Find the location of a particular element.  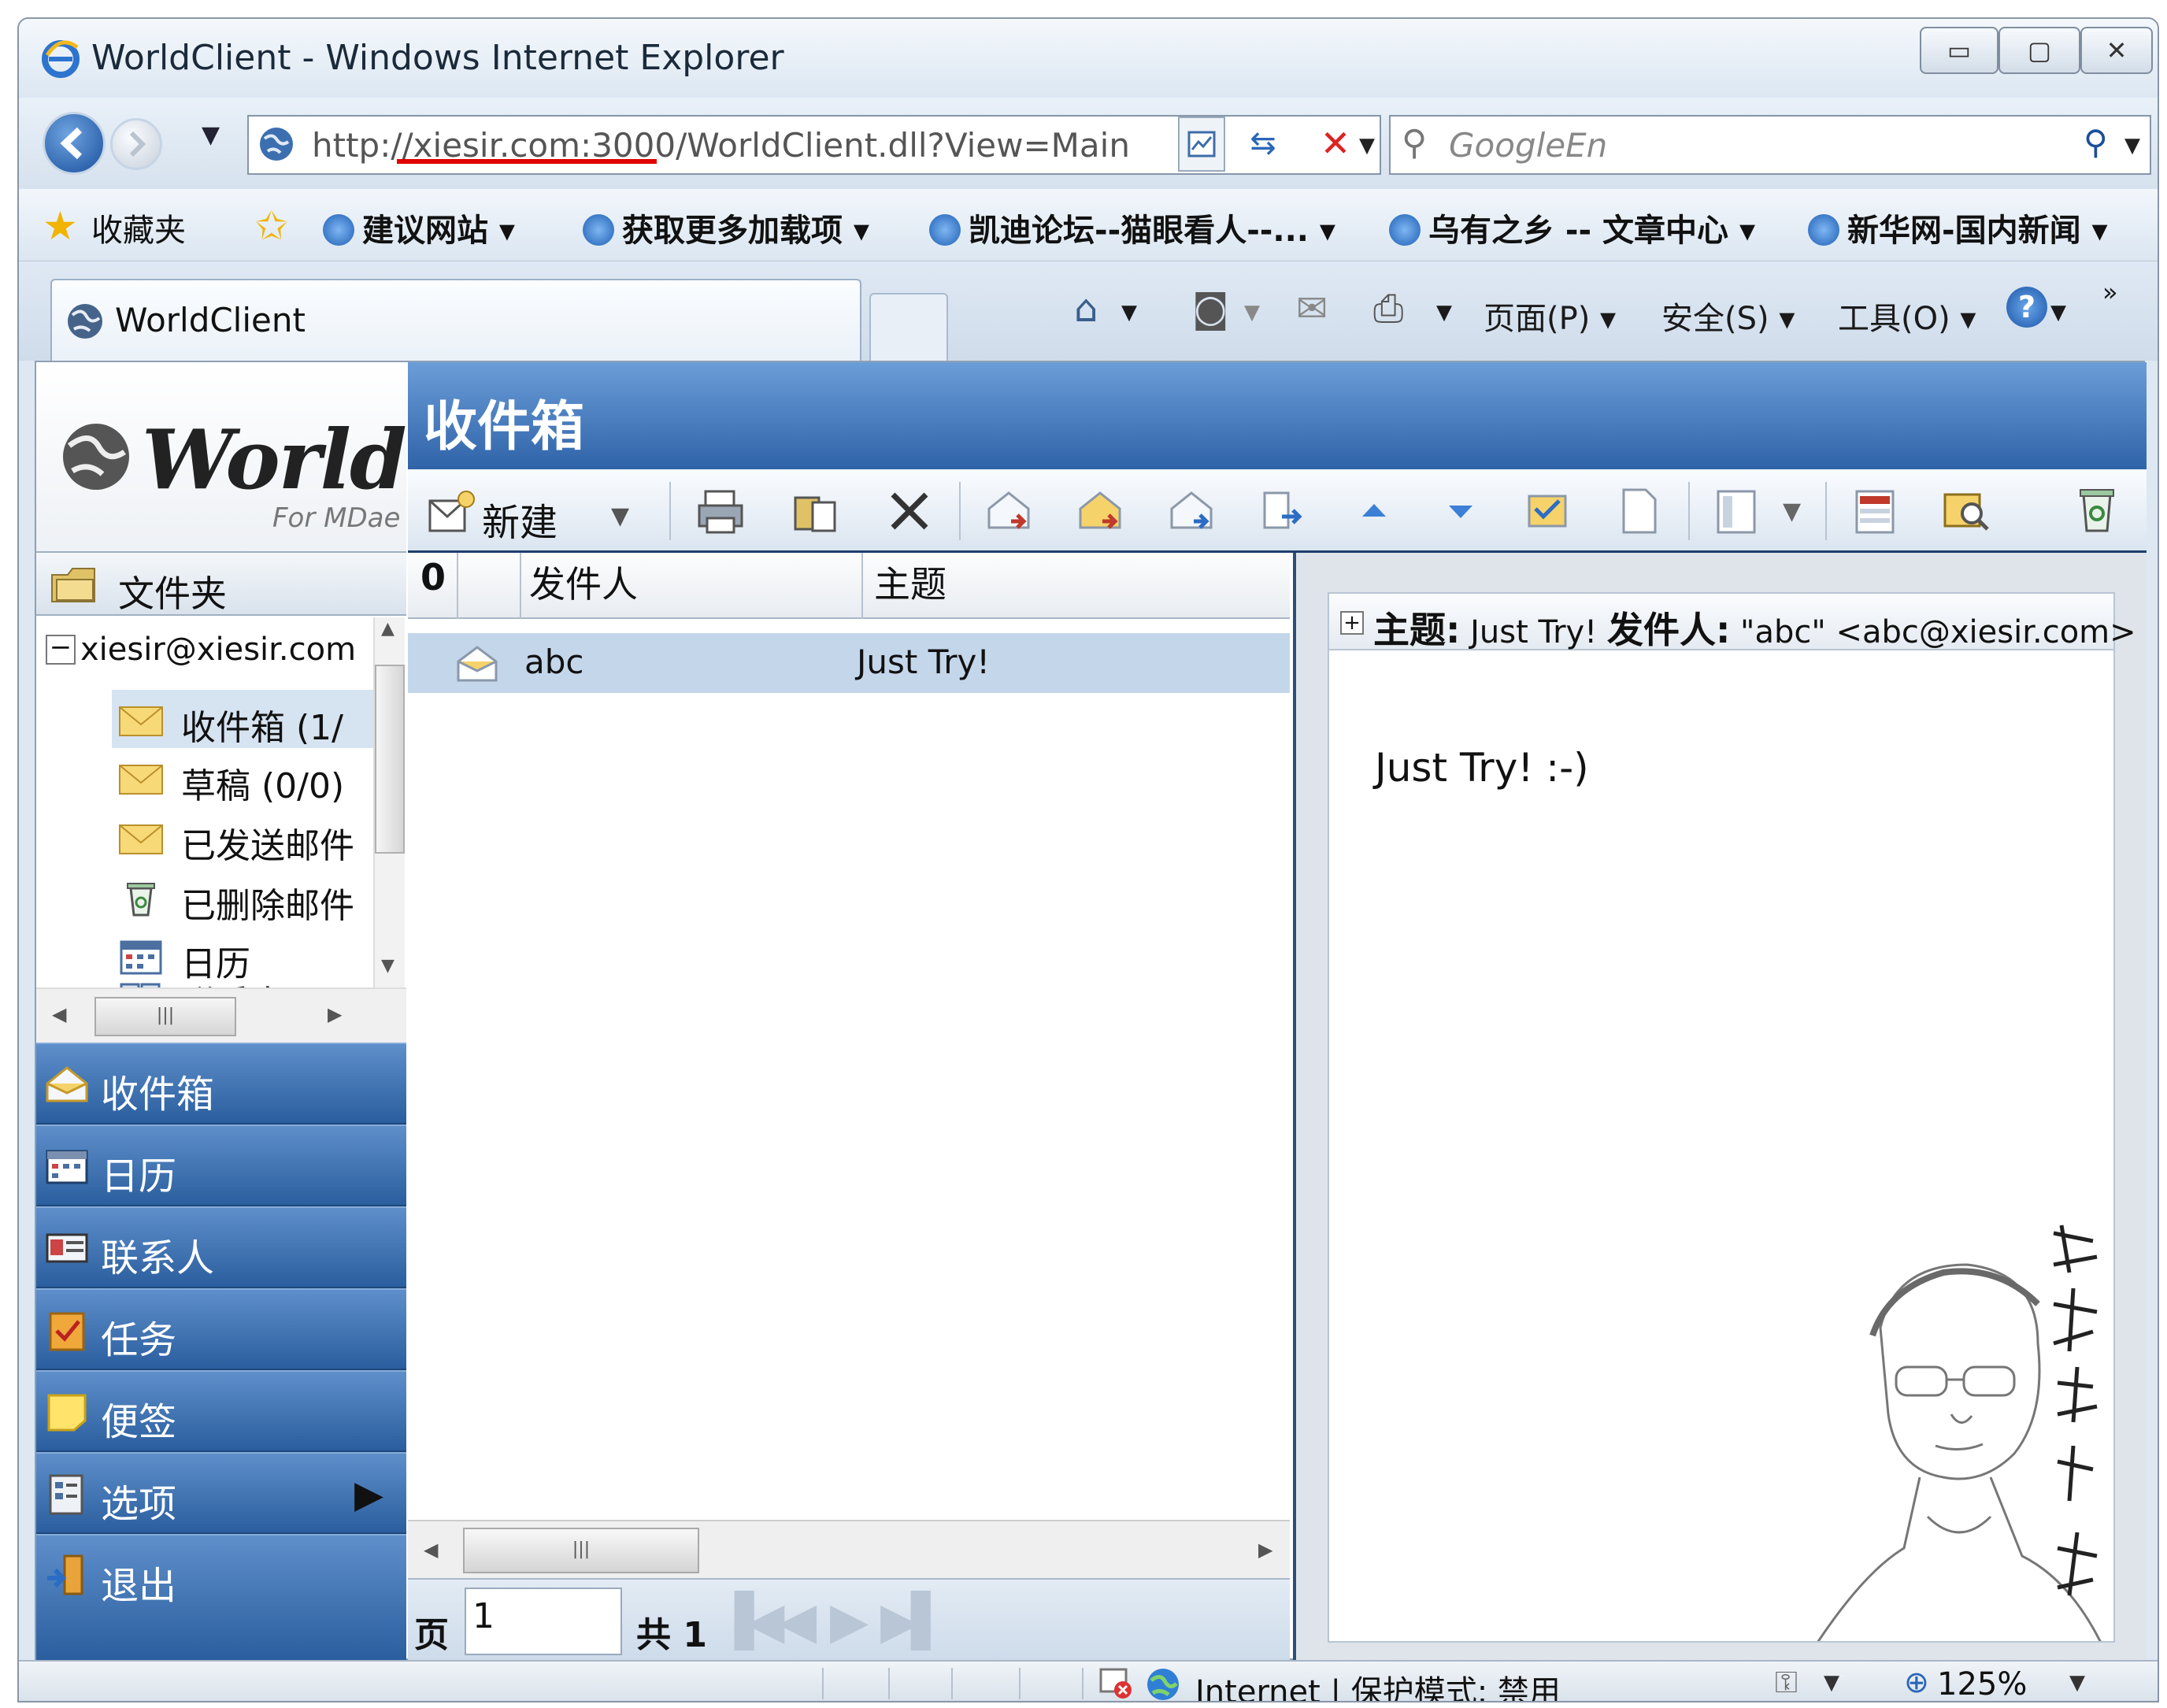

next-page-icon: ▶ is located at coordinates (850, 1621).